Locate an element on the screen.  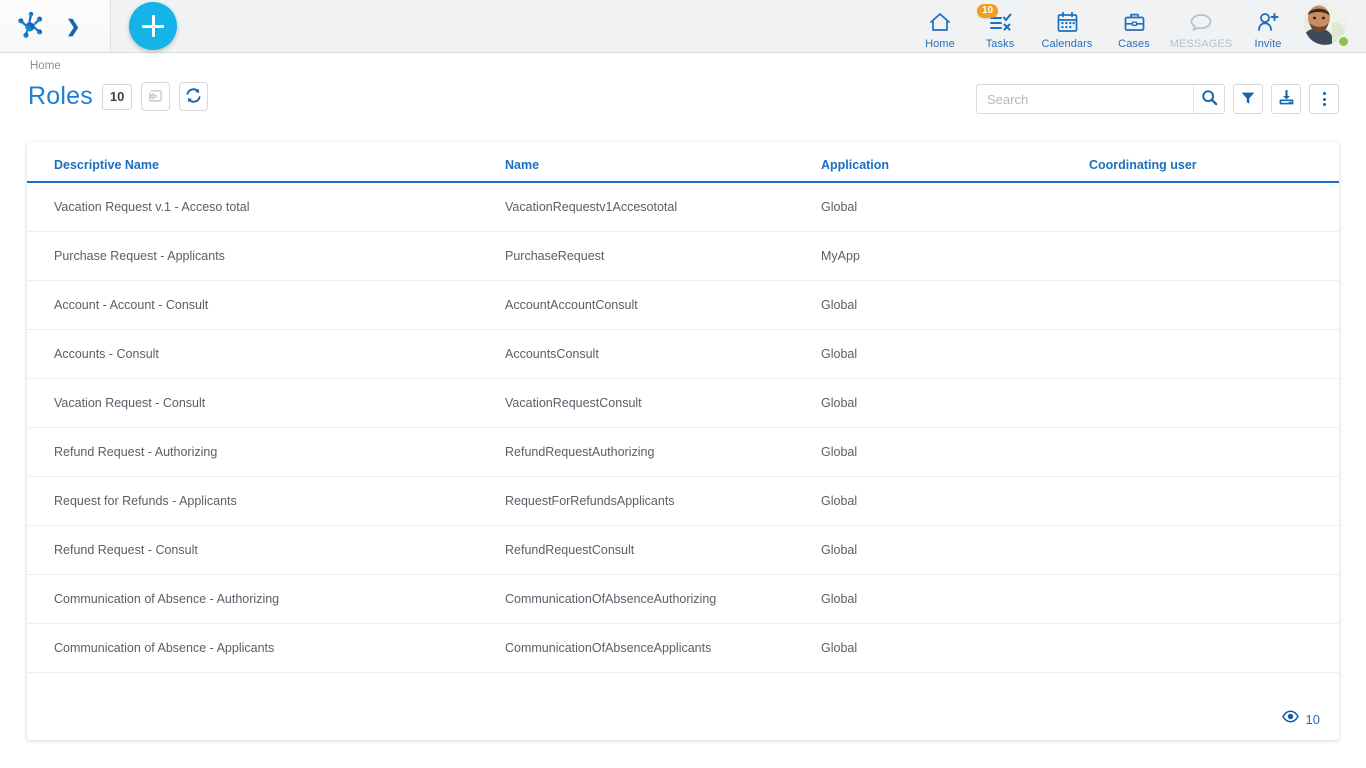
filter-button is located at coordinates (1248, 99).